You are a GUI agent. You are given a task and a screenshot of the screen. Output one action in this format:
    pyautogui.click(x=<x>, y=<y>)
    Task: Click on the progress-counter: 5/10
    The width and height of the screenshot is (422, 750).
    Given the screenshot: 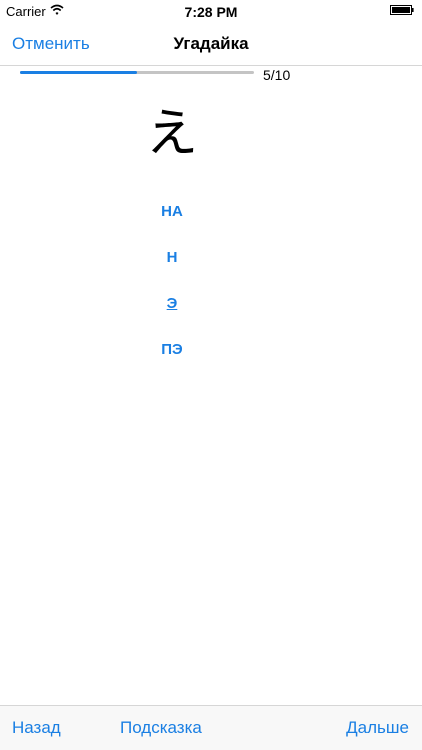 What is the action you would take?
    pyautogui.click(x=277, y=75)
    